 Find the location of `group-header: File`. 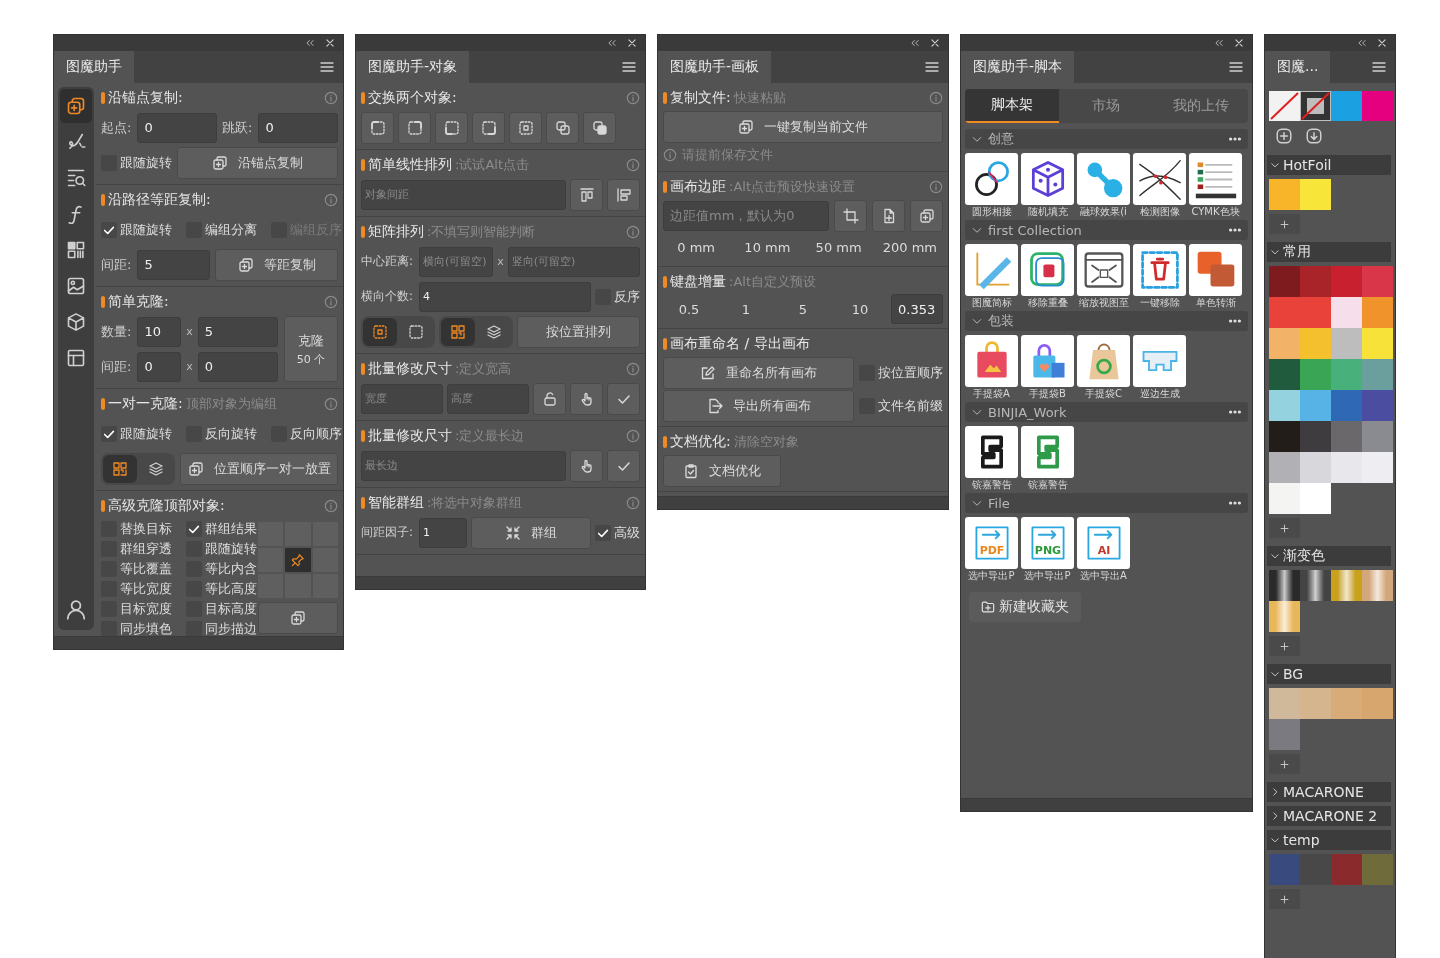

group-header: File is located at coordinates (1106, 503).